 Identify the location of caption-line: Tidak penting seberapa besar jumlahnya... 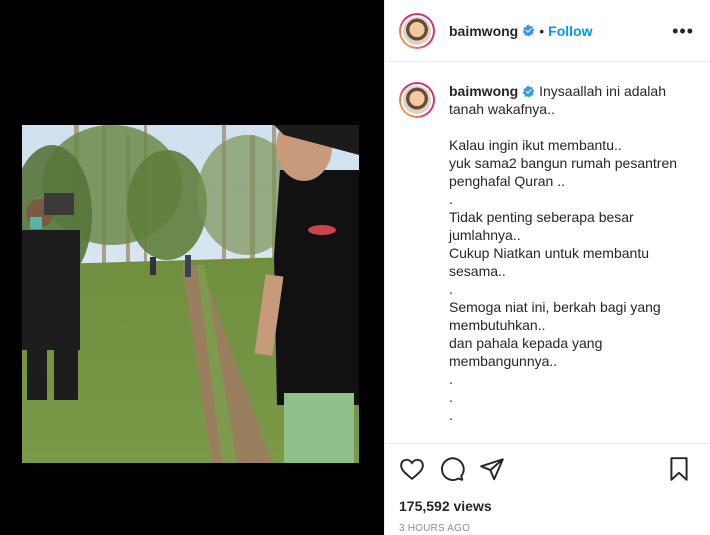
(543, 226).